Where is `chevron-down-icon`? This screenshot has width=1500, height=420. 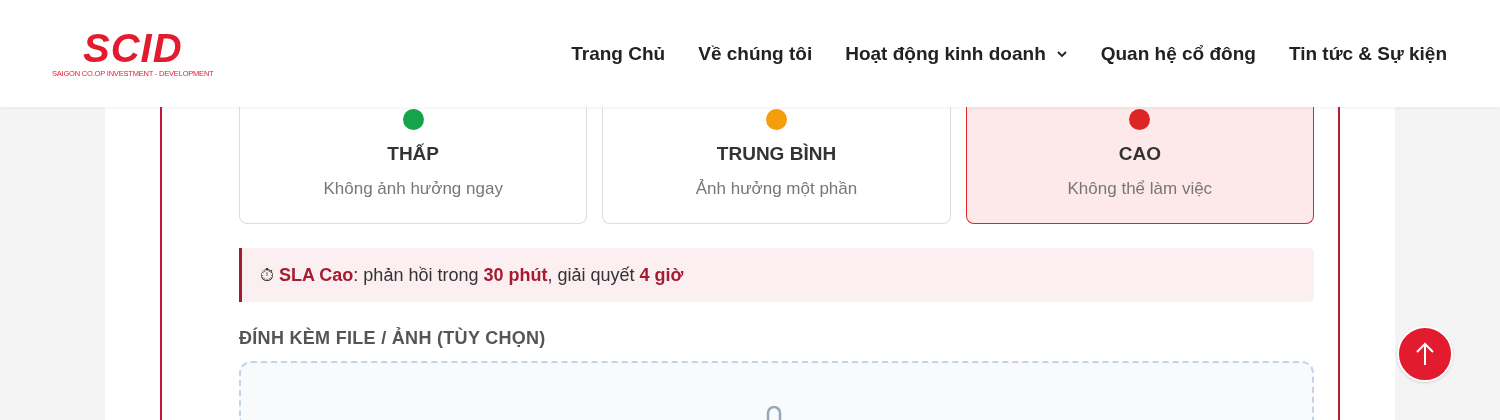 chevron-down-icon is located at coordinates (1061, 53).